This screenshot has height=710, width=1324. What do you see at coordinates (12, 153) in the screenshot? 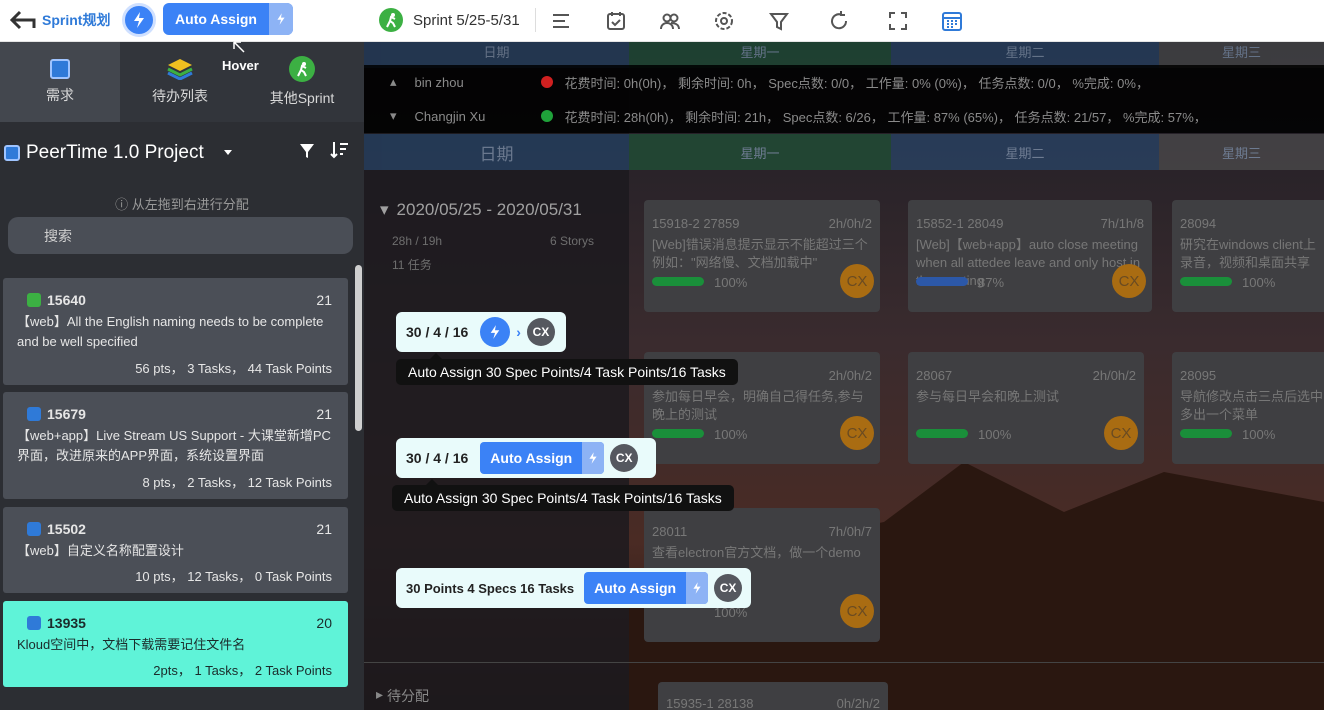
I see `project-icon` at bounding box center [12, 153].